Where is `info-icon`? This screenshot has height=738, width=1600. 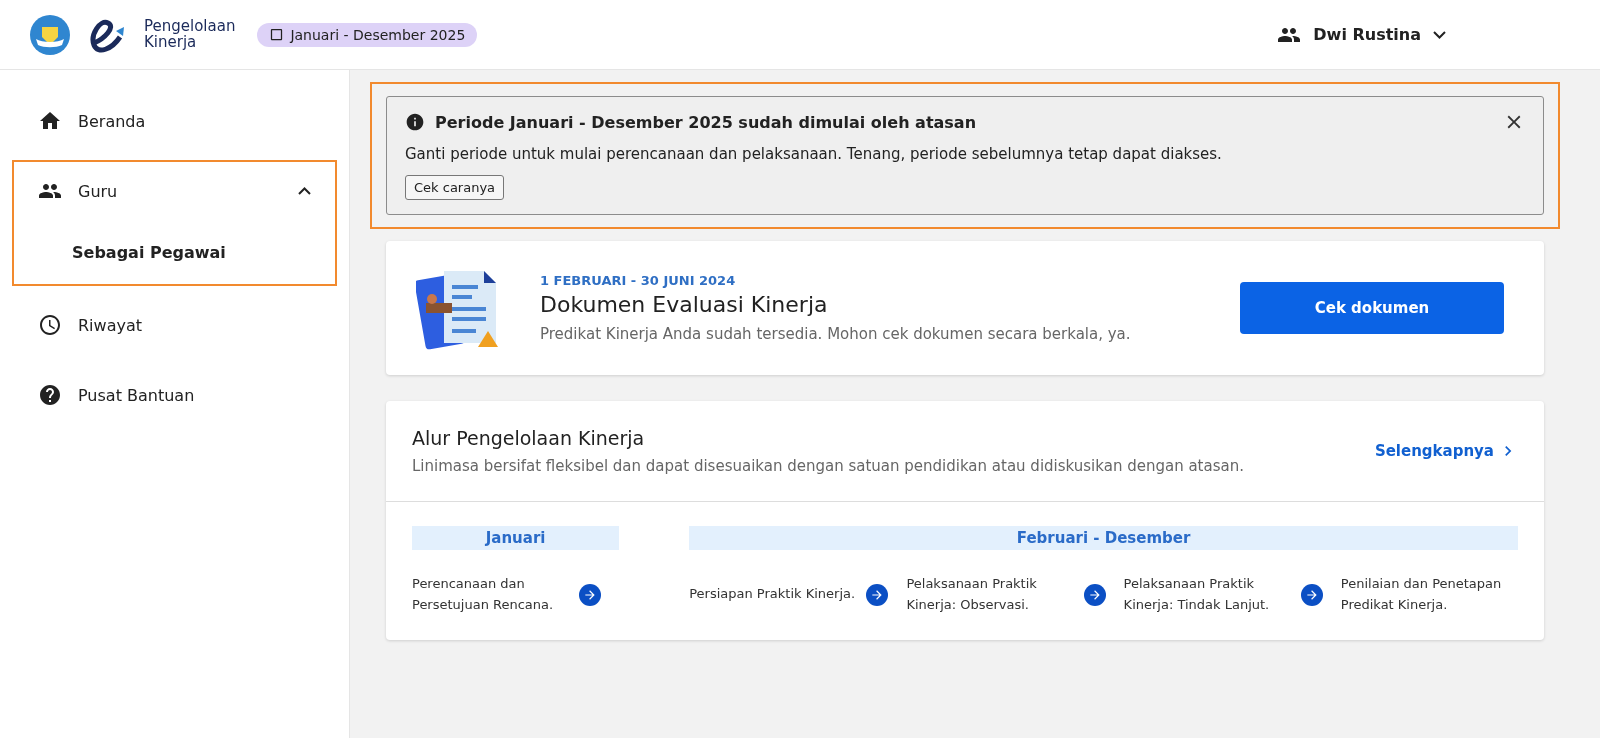
info-icon is located at coordinates (415, 122).